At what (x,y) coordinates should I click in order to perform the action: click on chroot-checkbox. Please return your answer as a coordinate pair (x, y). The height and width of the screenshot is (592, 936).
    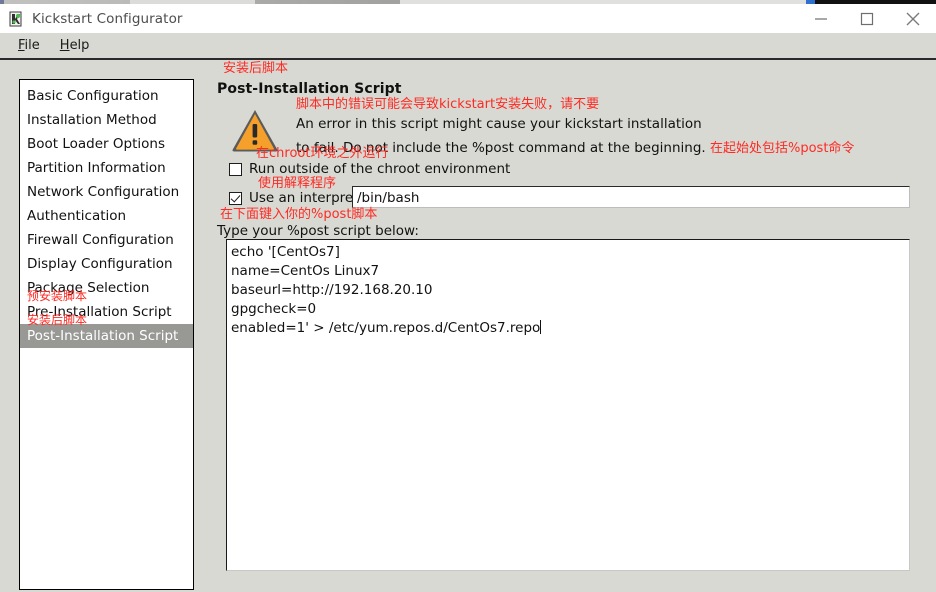
    Looking at the image, I should click on (235, 169).